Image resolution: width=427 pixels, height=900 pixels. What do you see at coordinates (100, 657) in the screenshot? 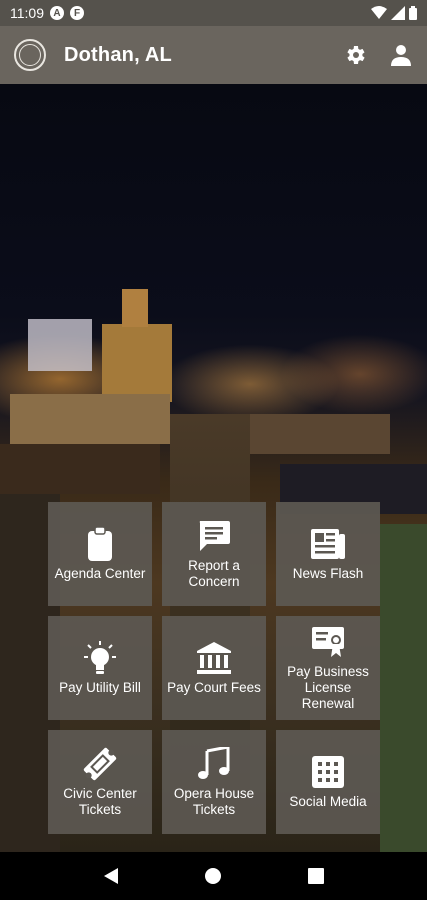
I see `lightbulb-icon` at bounding box center [100, 657].